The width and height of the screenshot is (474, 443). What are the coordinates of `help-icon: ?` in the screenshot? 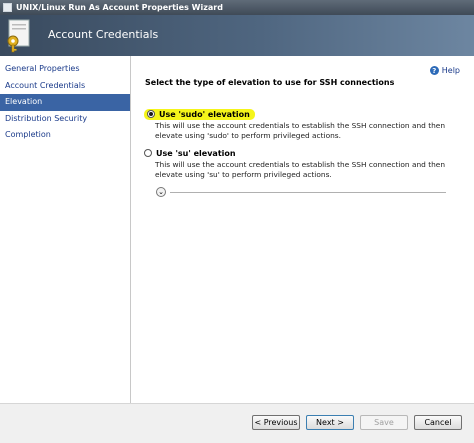 It's located at (434, 70).